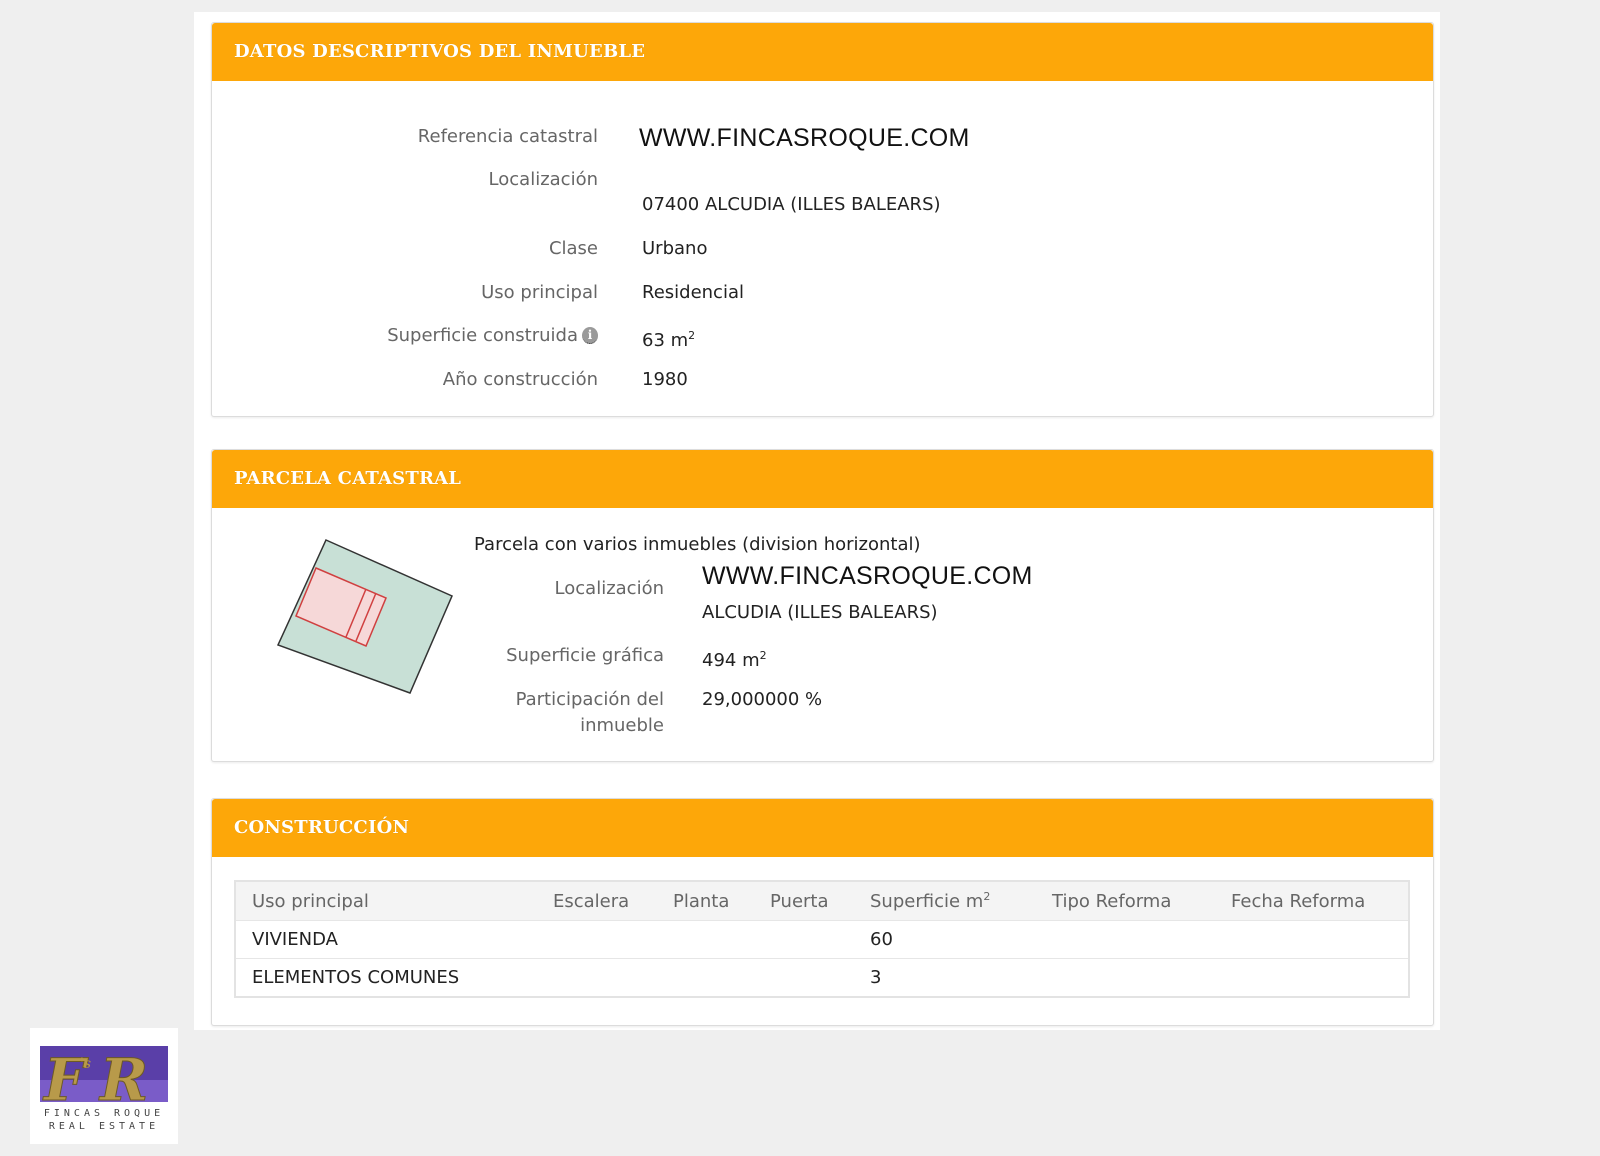  Describe the element at coordinates (804, 138) in the screenshot. I see `referencia-value: WWW.FINCASROQUE.COM` at that location.